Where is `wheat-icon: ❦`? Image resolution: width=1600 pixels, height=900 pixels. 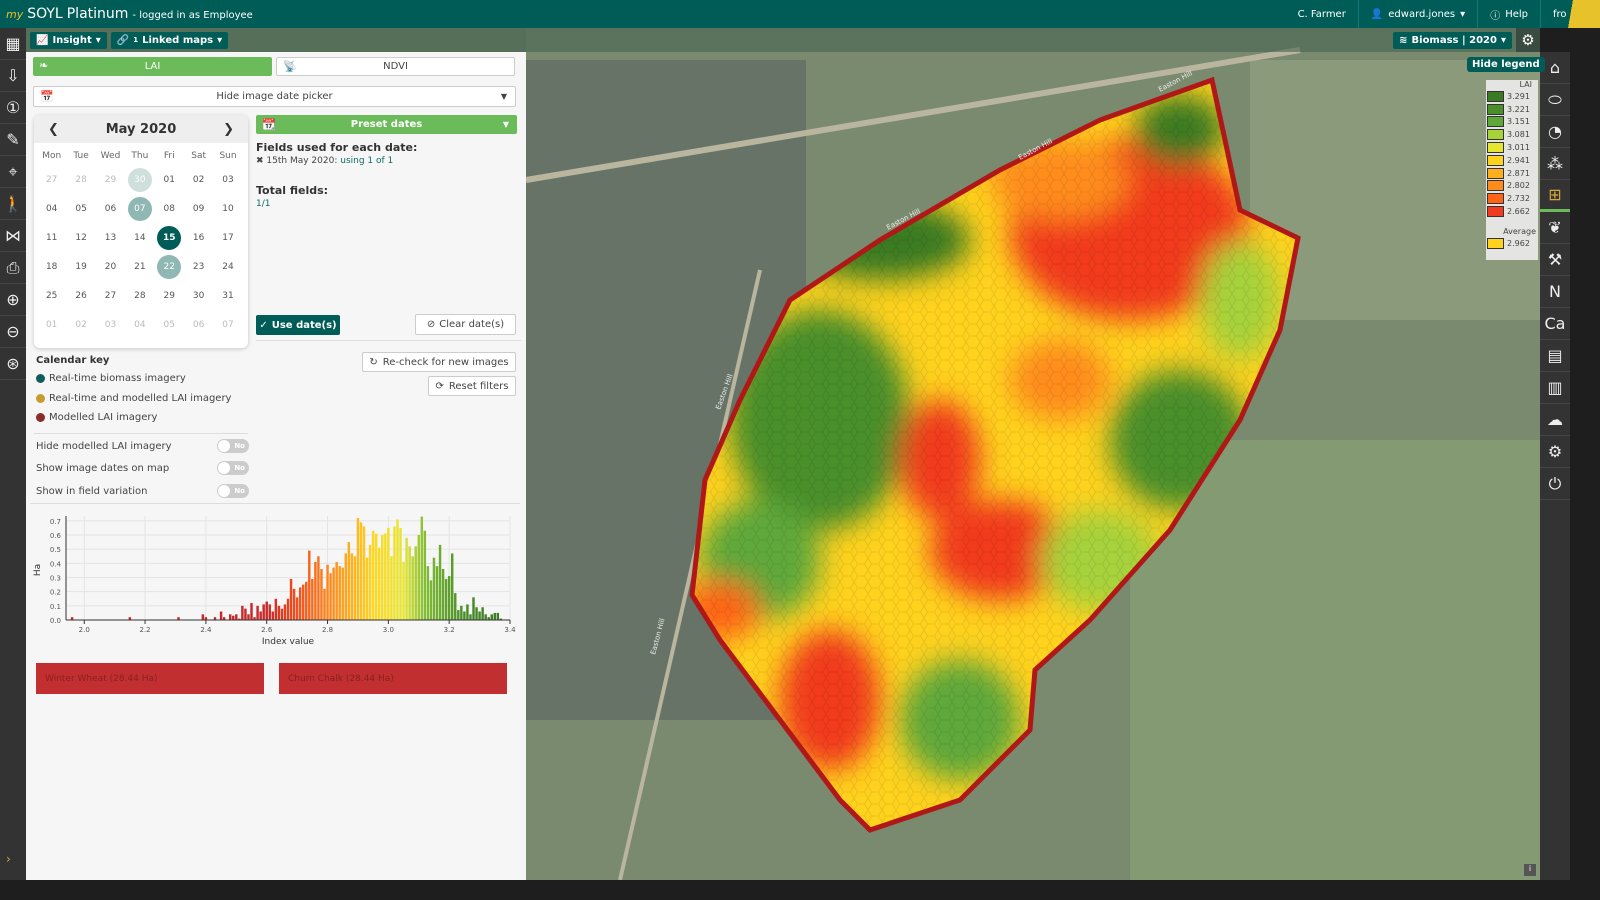 wheat-icon: ❦ is located at coordinates (1555, 228).